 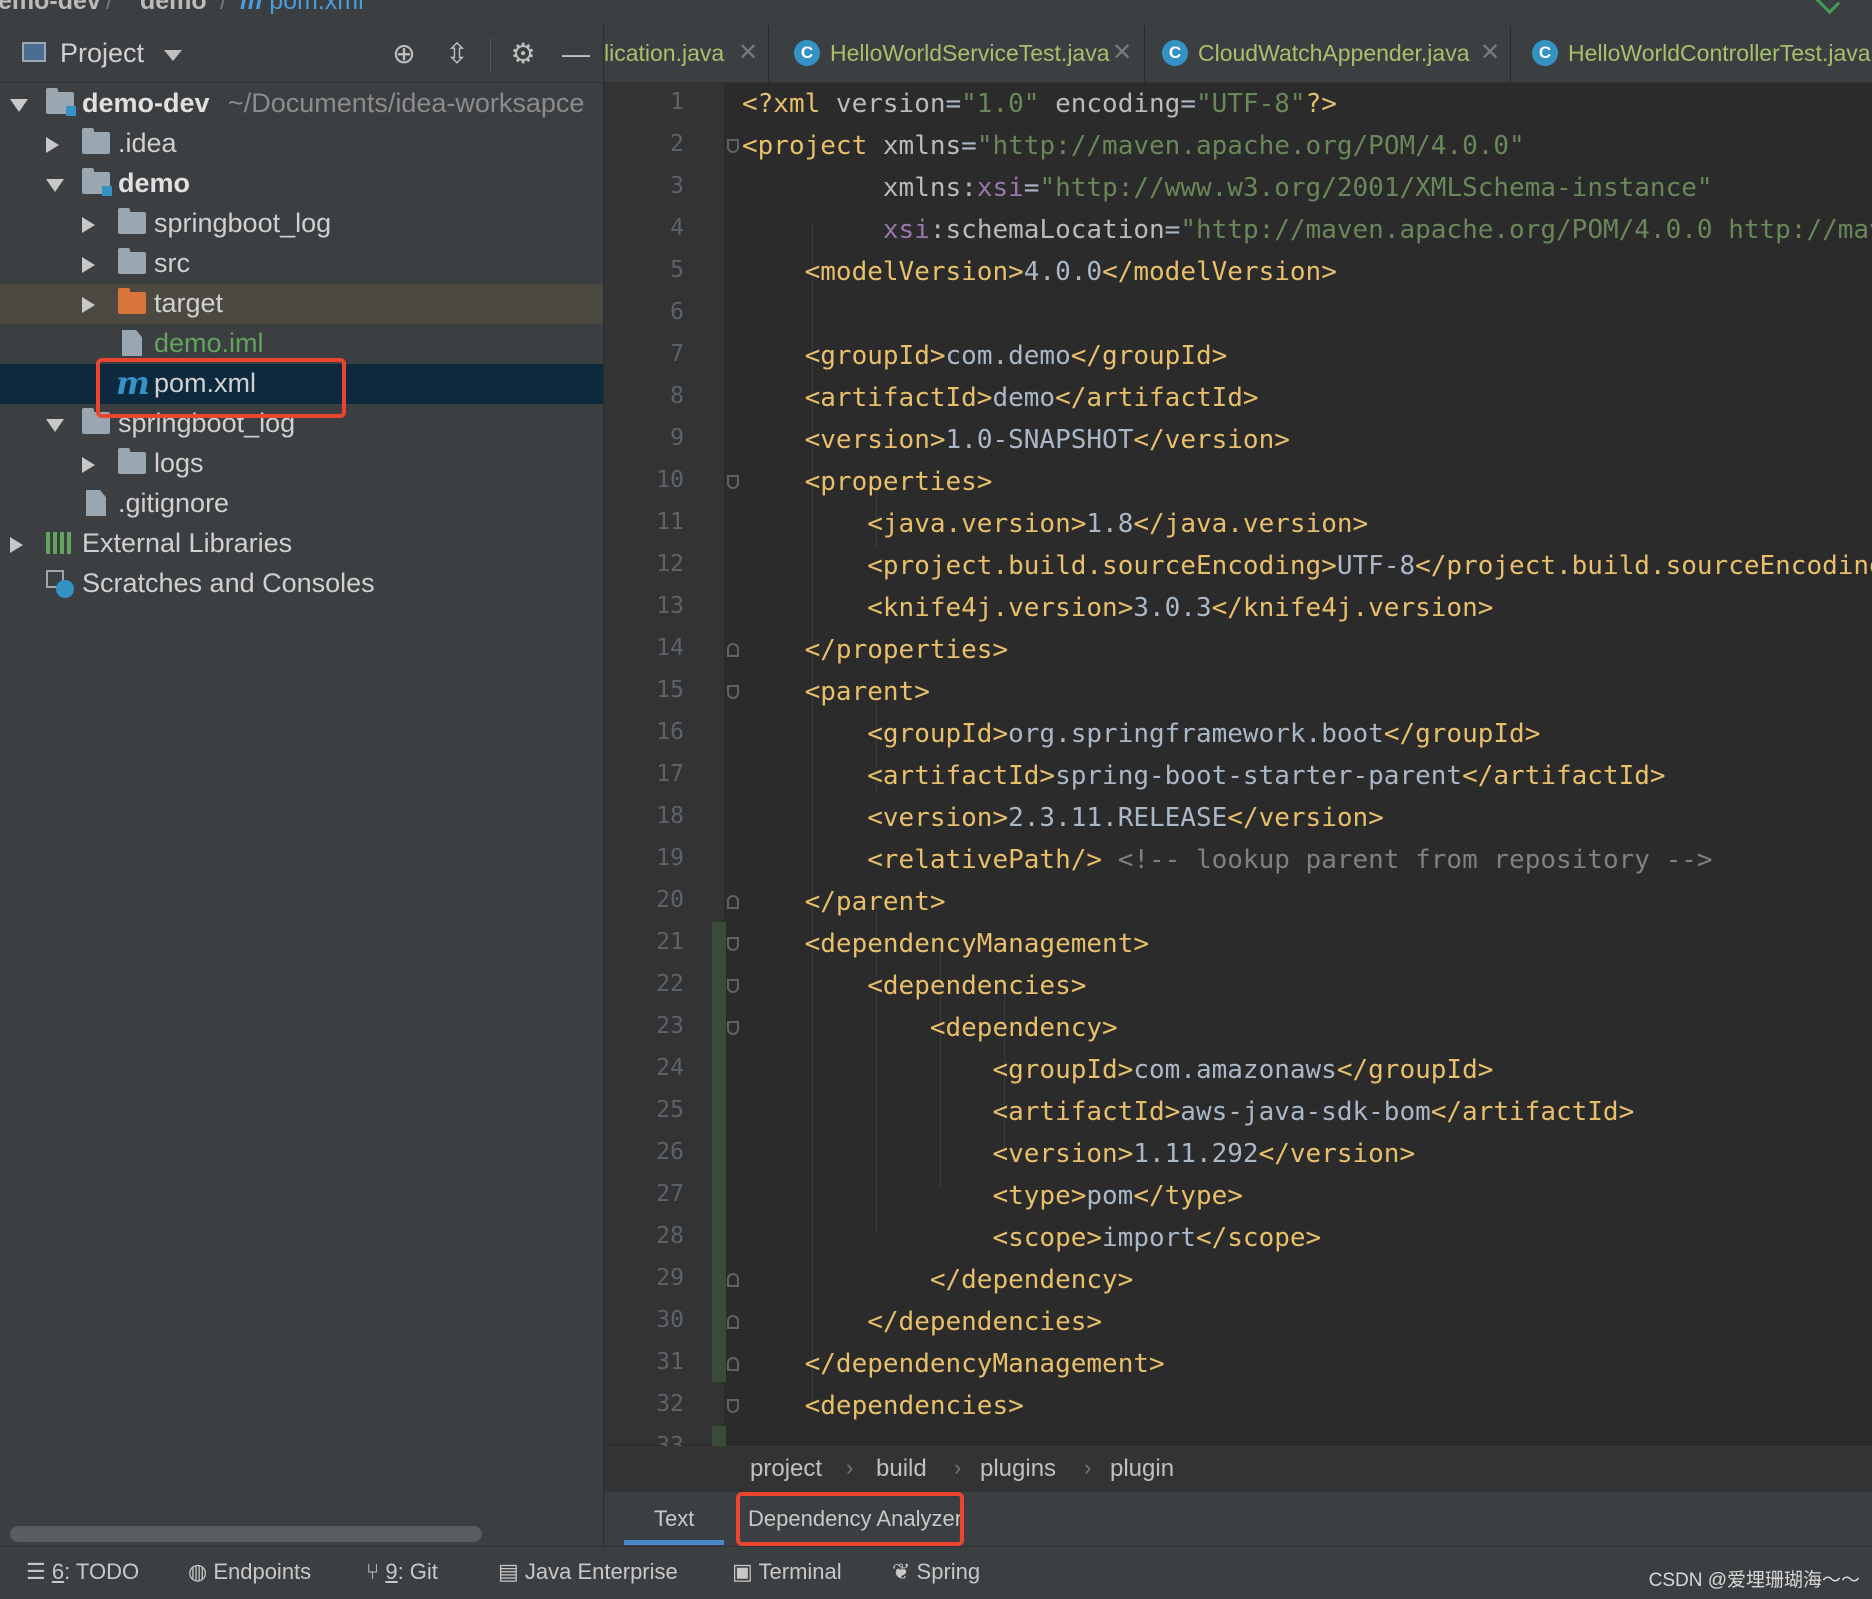 What do you see at coordinates (189, 303) in the screenshot?
I see `tree-item-label: target` at bounding box center [189, 303].